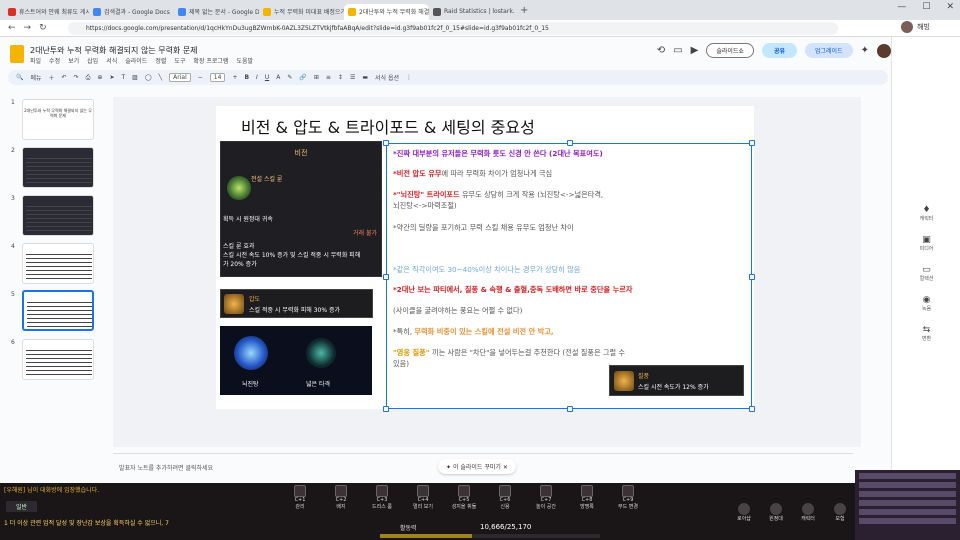 The image size is (960, 540). What do you see at coordinates (210, 60) in the screenshot?
I see `menu-item: 확장 프로그램` at bounding box center [210, 60].